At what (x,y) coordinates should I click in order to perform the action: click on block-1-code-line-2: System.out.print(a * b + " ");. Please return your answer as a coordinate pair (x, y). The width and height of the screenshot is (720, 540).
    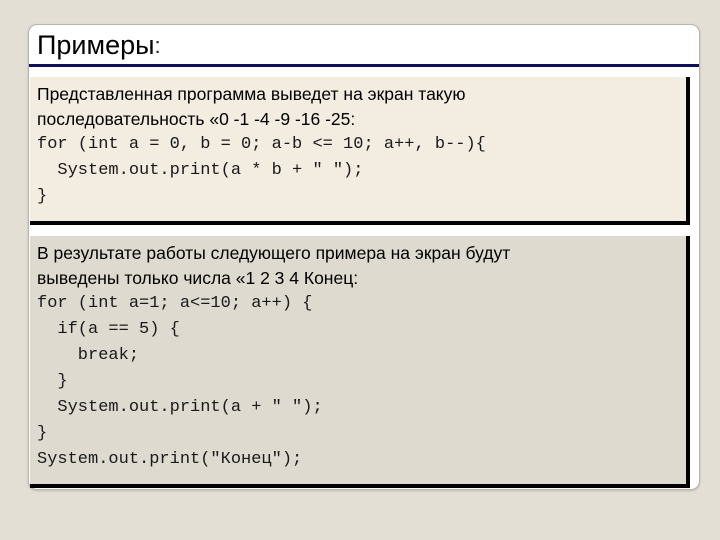
    Looking at the image, I should click on (200, 170).